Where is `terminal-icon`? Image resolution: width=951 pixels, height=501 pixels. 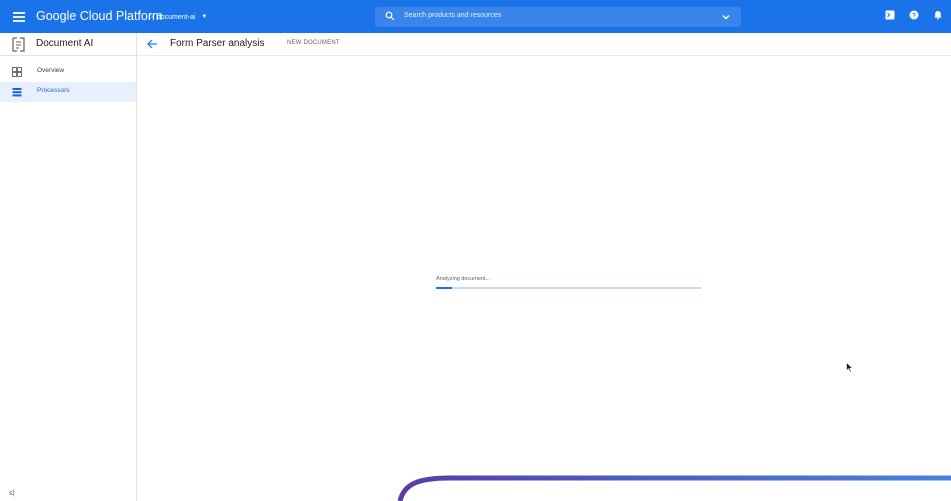
terminal-icon is located at coordinates (890, 15).